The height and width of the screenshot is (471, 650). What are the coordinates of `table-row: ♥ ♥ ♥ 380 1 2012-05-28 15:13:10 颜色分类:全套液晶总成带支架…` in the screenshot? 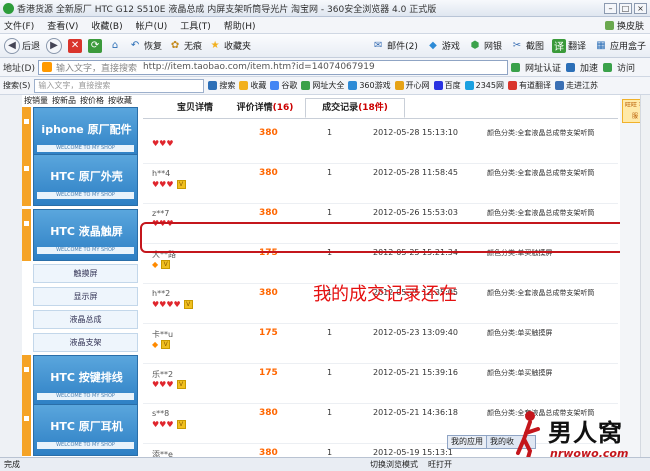 It's located at (380, 144).